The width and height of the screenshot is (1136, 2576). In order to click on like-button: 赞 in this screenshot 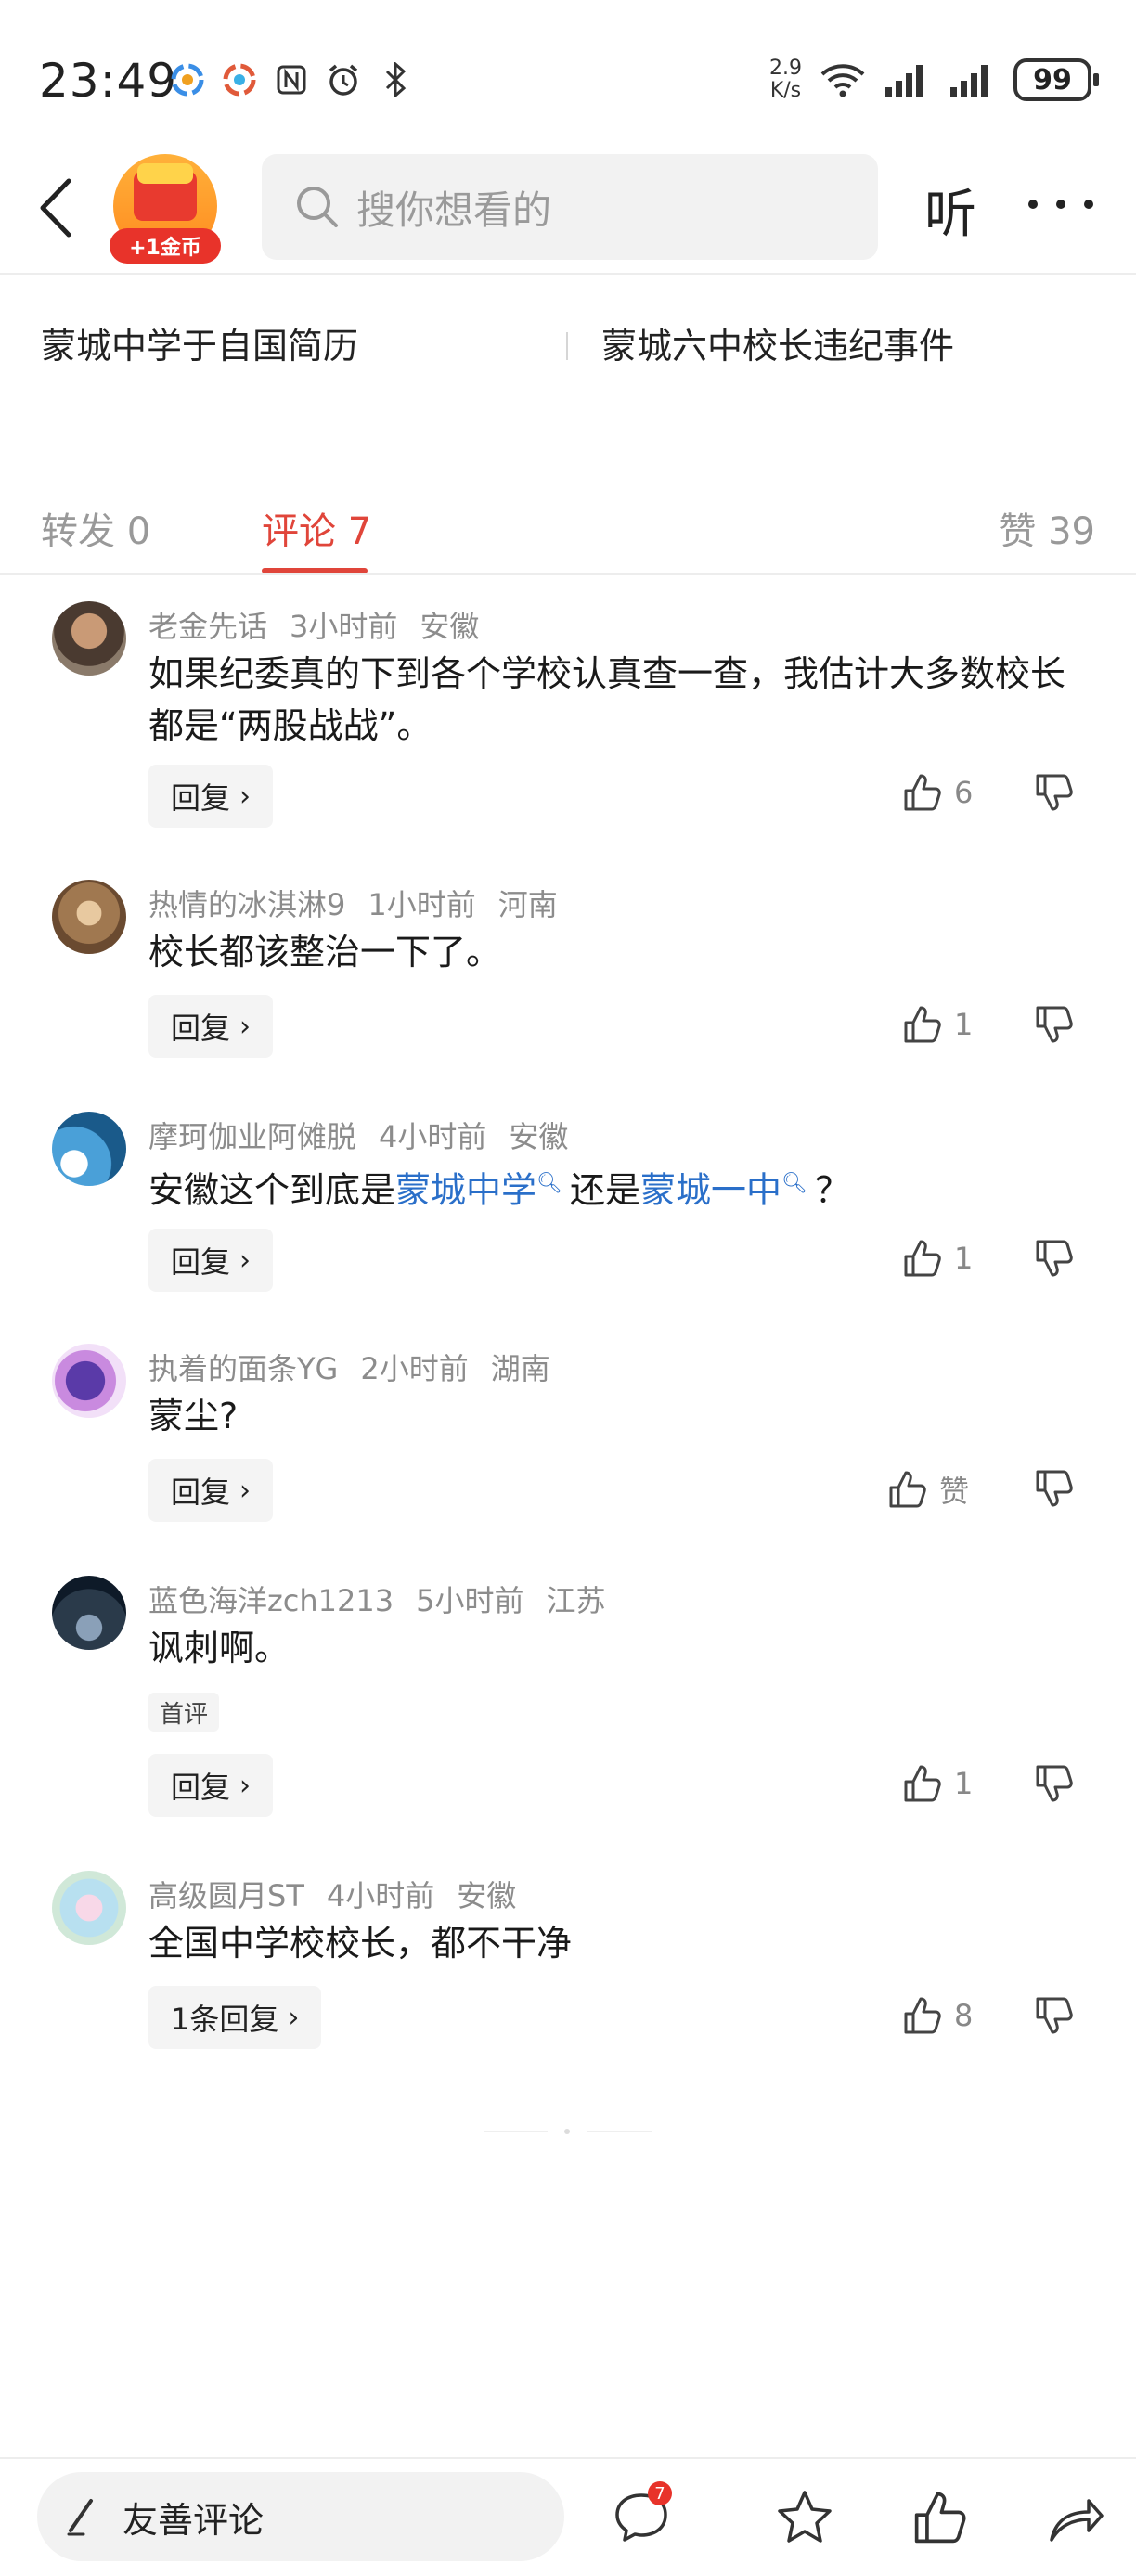, I will do `click(928, 1490)`.